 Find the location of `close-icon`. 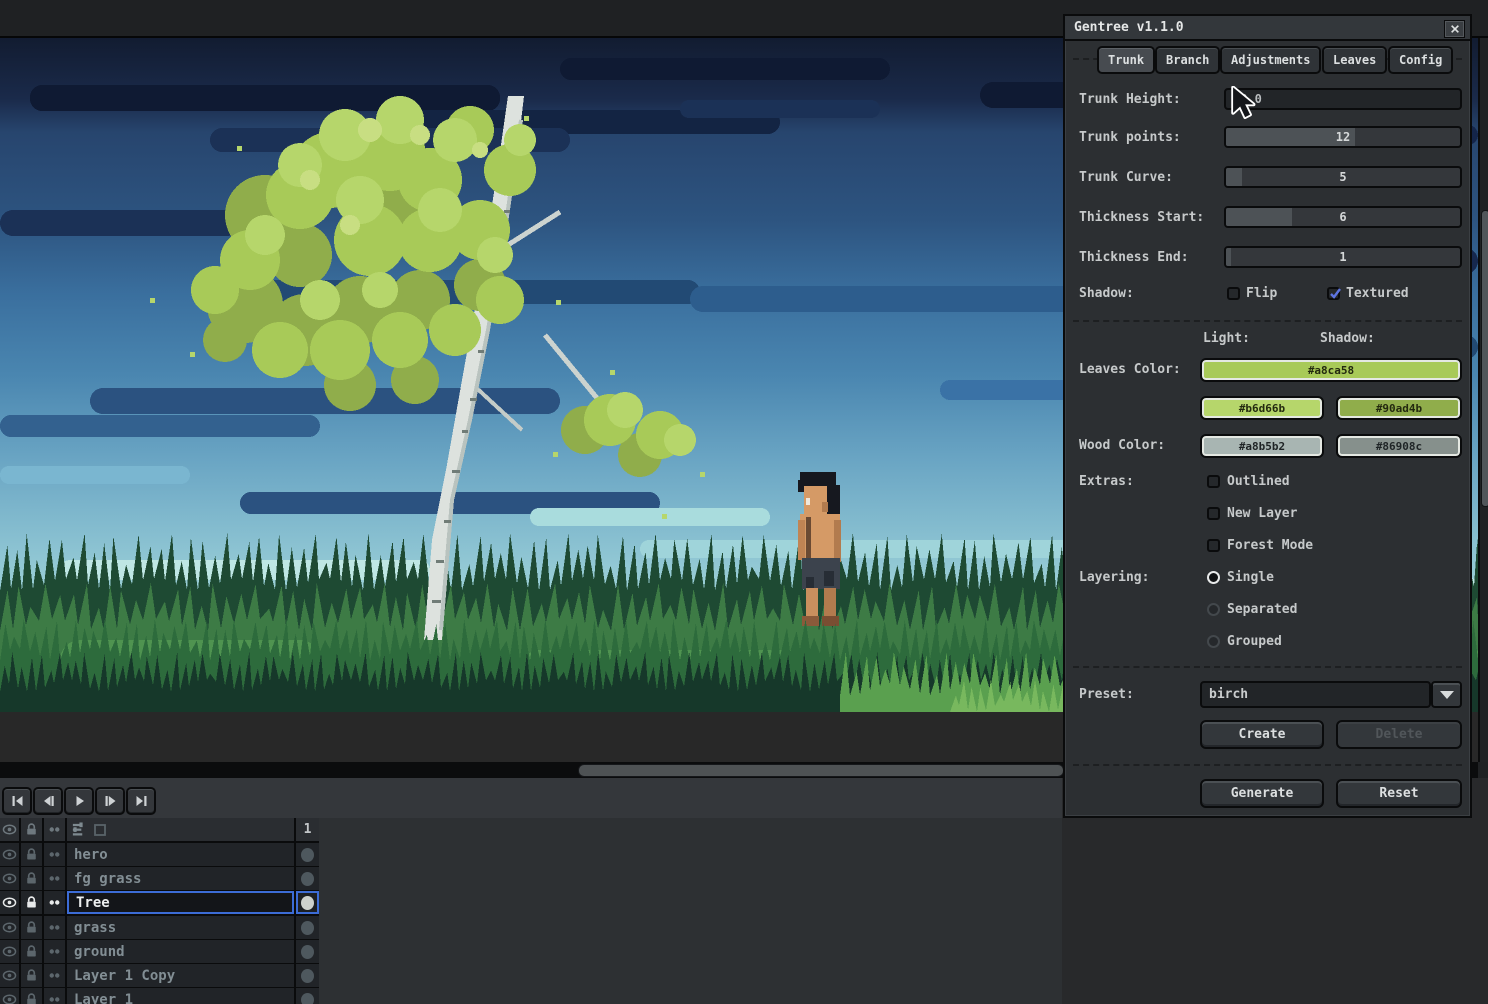

close-icon is located at coordinates (1454, 29).